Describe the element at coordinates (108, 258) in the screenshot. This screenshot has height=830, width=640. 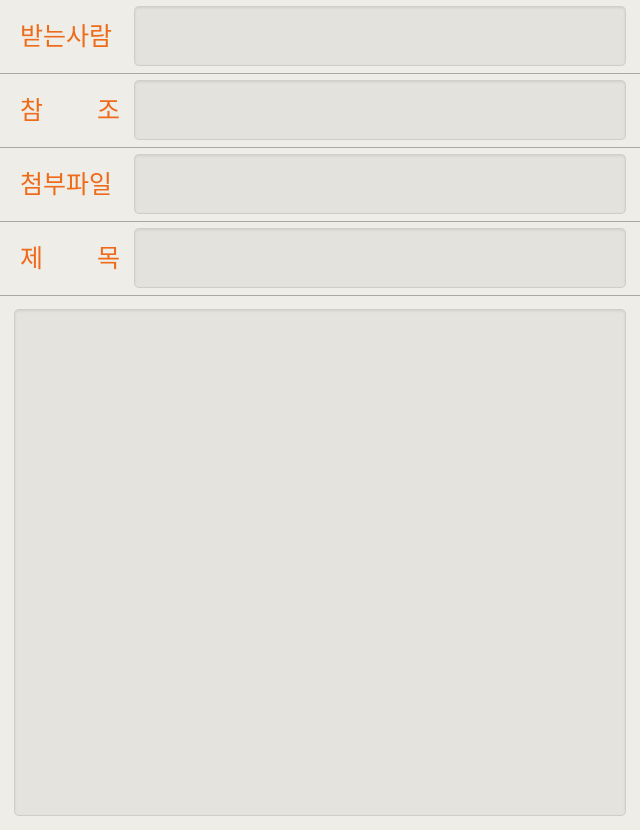
I see `subject-label-right: 목` at that location.